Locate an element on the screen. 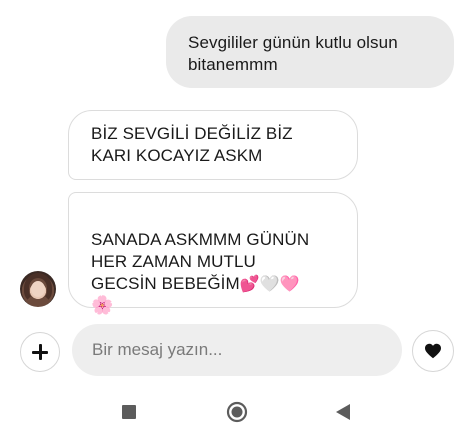 The image size is (474, 441). system-nav-bar is located at coordinates (237, 413).